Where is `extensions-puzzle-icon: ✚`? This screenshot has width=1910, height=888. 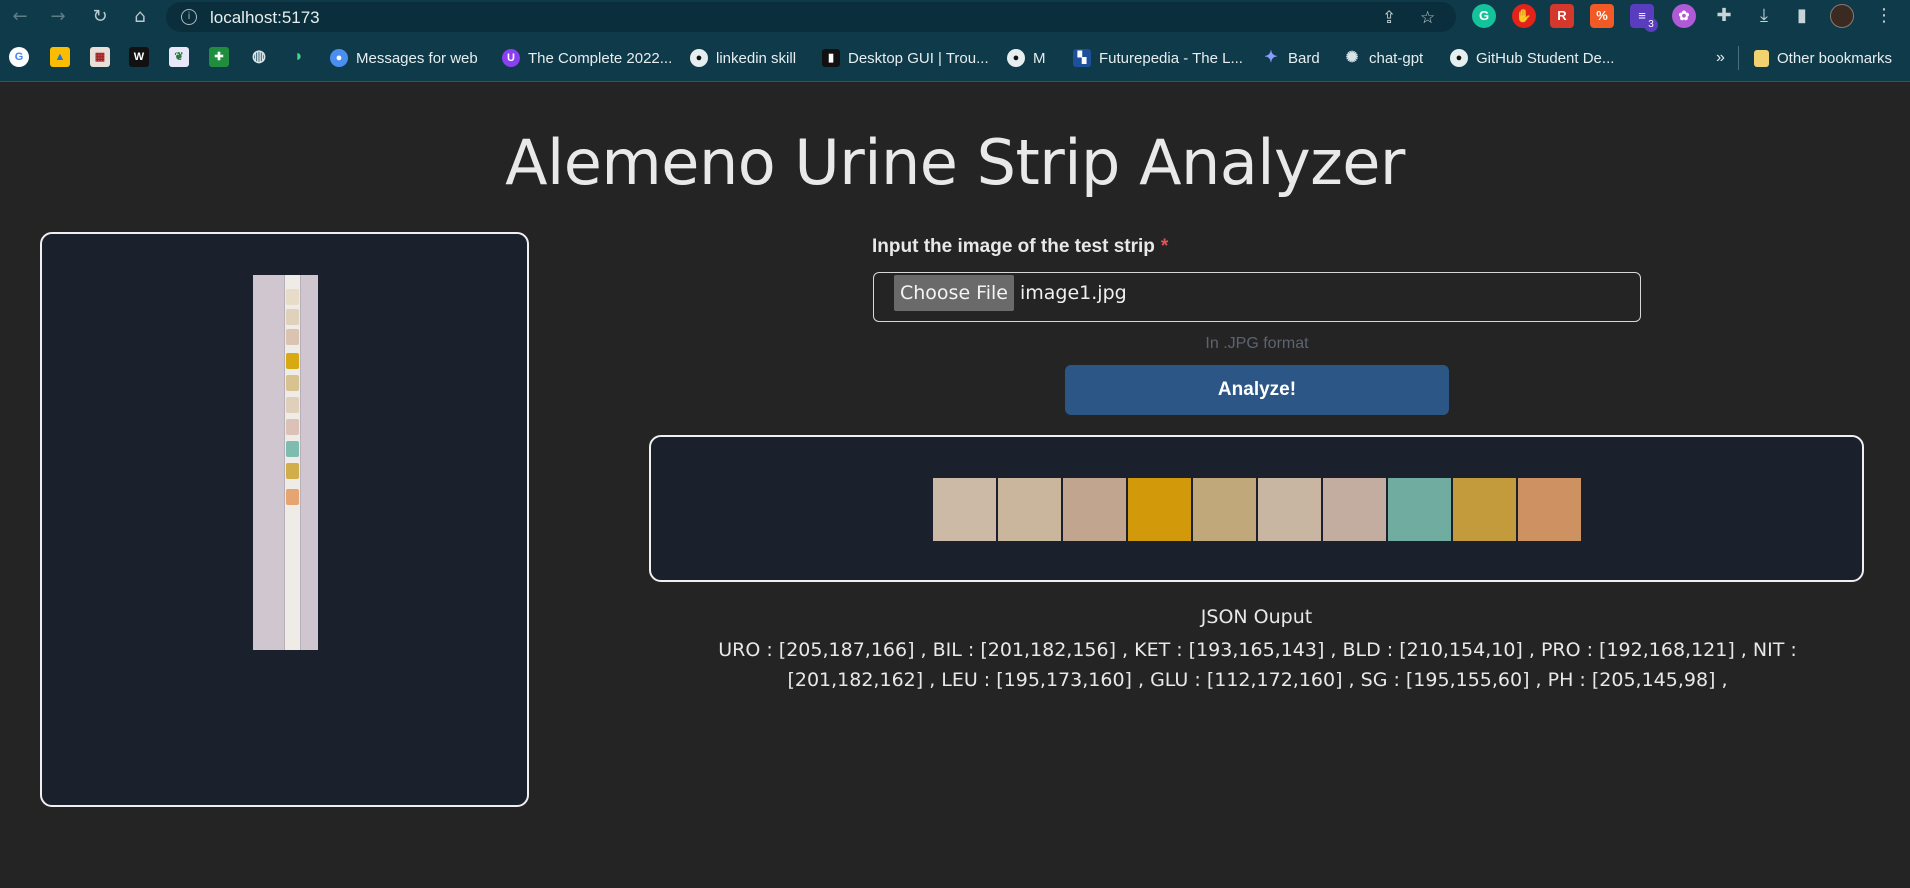
extensions-puzzle-icon: ✚ is located at coordinates (1724, 16).